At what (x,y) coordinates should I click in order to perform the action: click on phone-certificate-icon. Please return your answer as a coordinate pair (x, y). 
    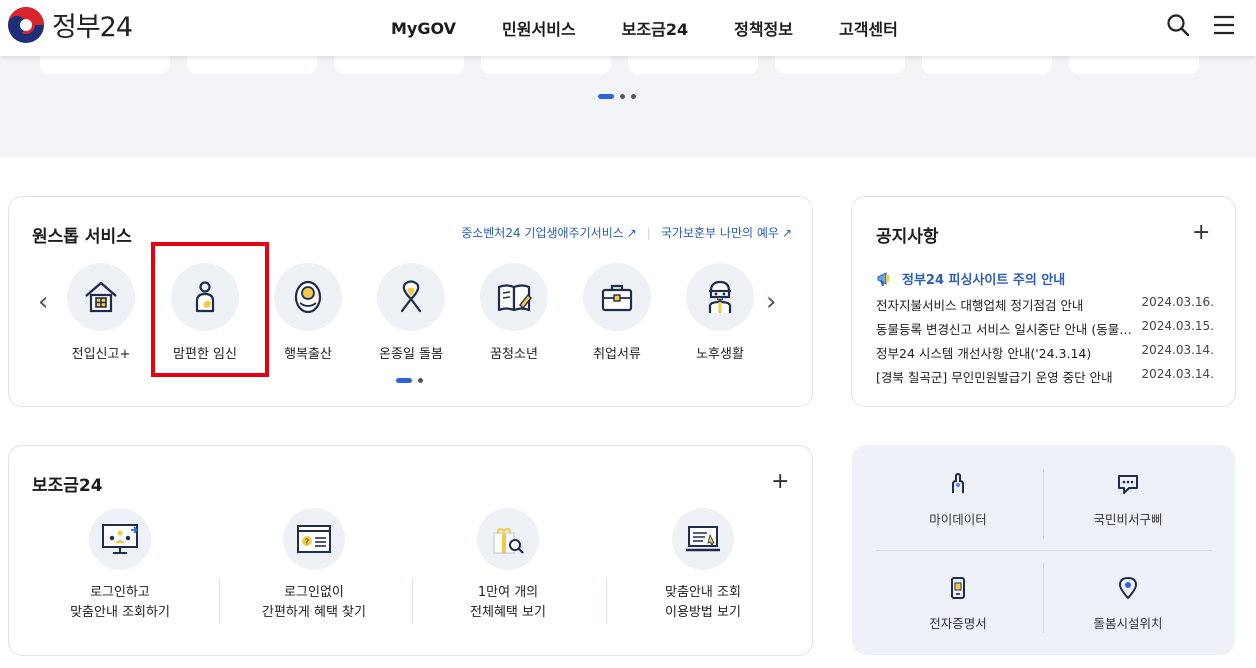
    Looking at the image, I should click on (958, 588).